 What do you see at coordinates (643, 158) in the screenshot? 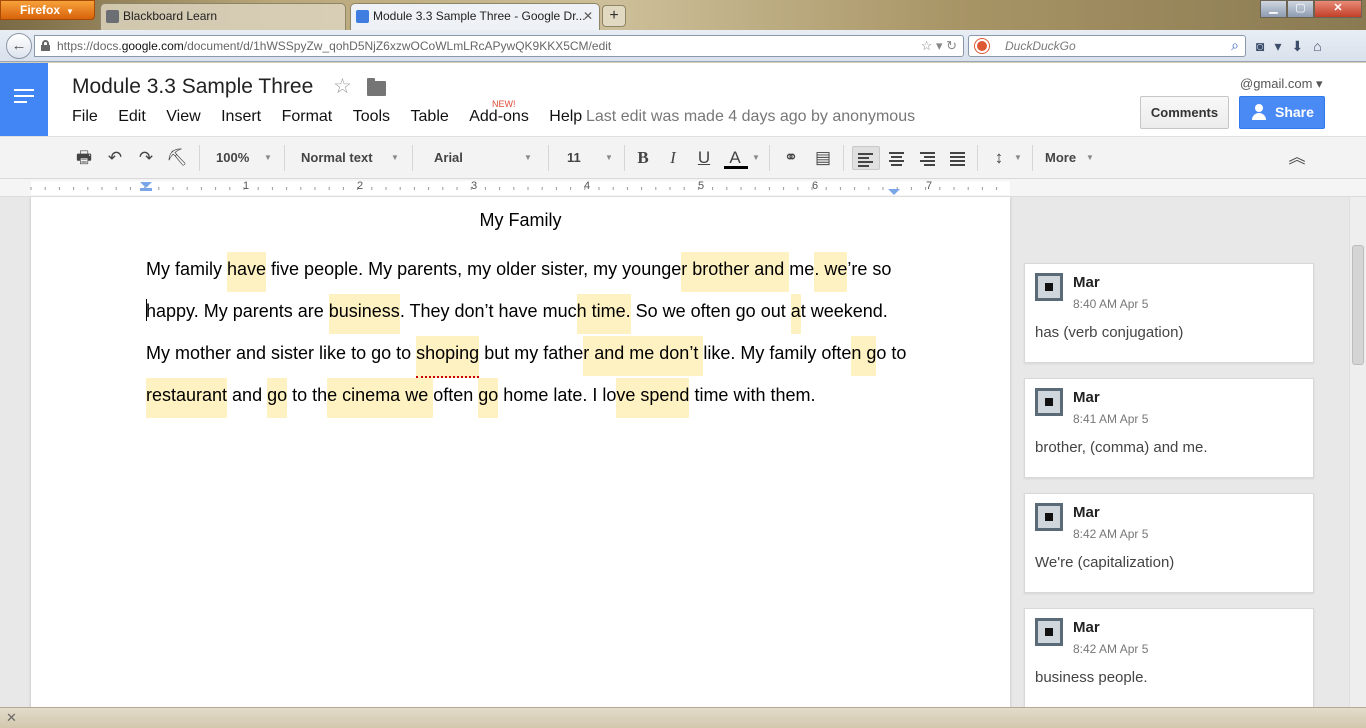
I see `bold-button: B` at bounding box center [643, 158].